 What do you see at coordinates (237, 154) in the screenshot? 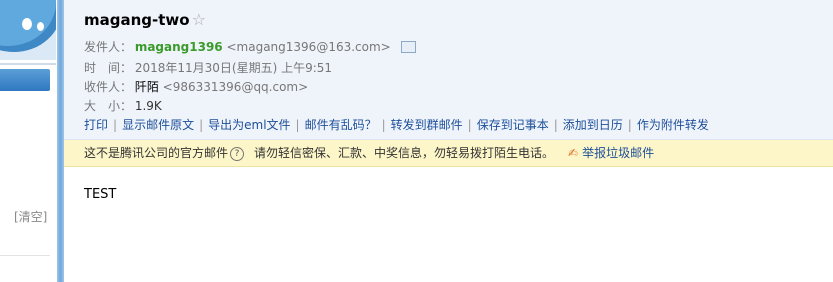
I see `help-icon: ?` at bounding box center [237, 154].